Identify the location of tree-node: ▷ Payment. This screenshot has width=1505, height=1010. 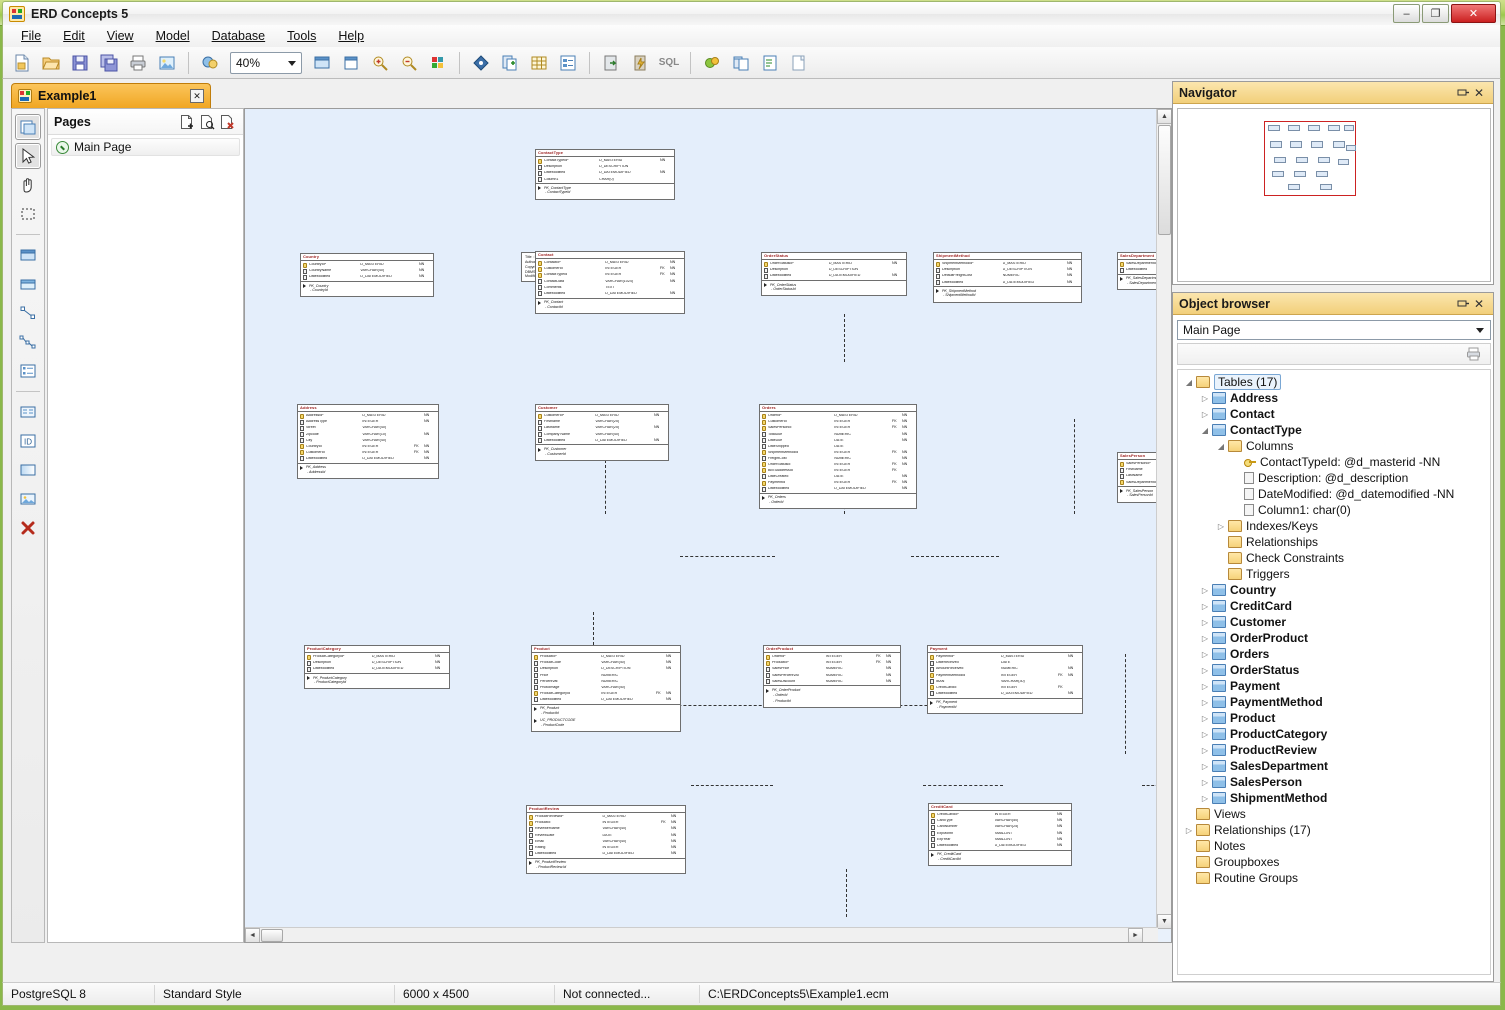
(1334, 686).